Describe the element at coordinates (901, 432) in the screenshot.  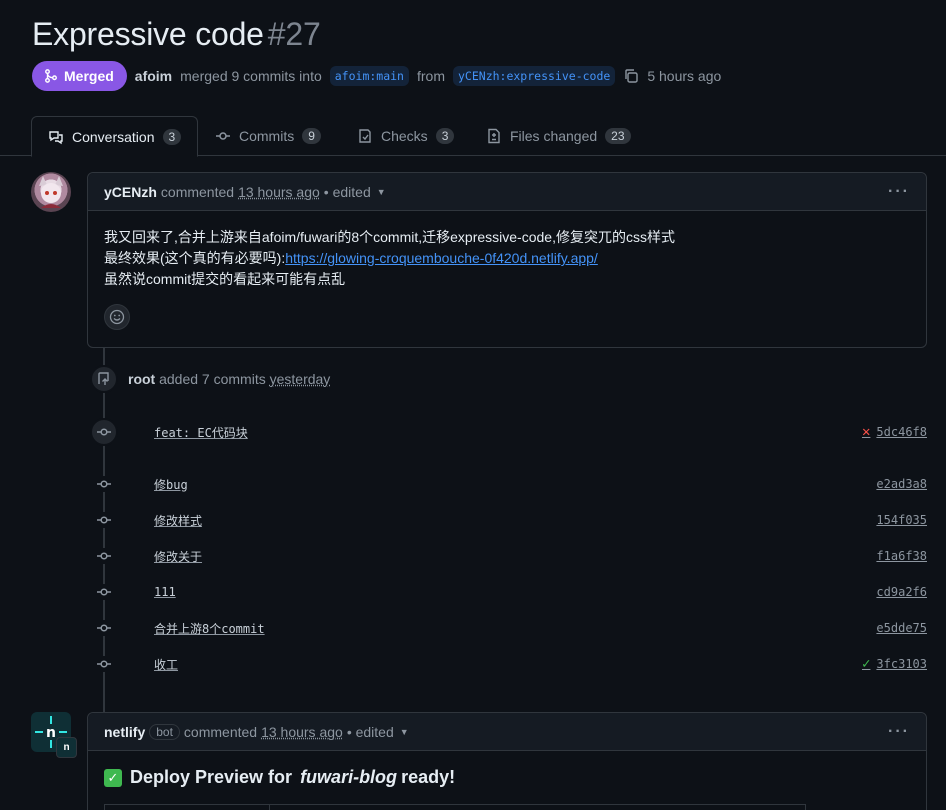
I see `commit-sha-text: 5dc46f8` at that location.